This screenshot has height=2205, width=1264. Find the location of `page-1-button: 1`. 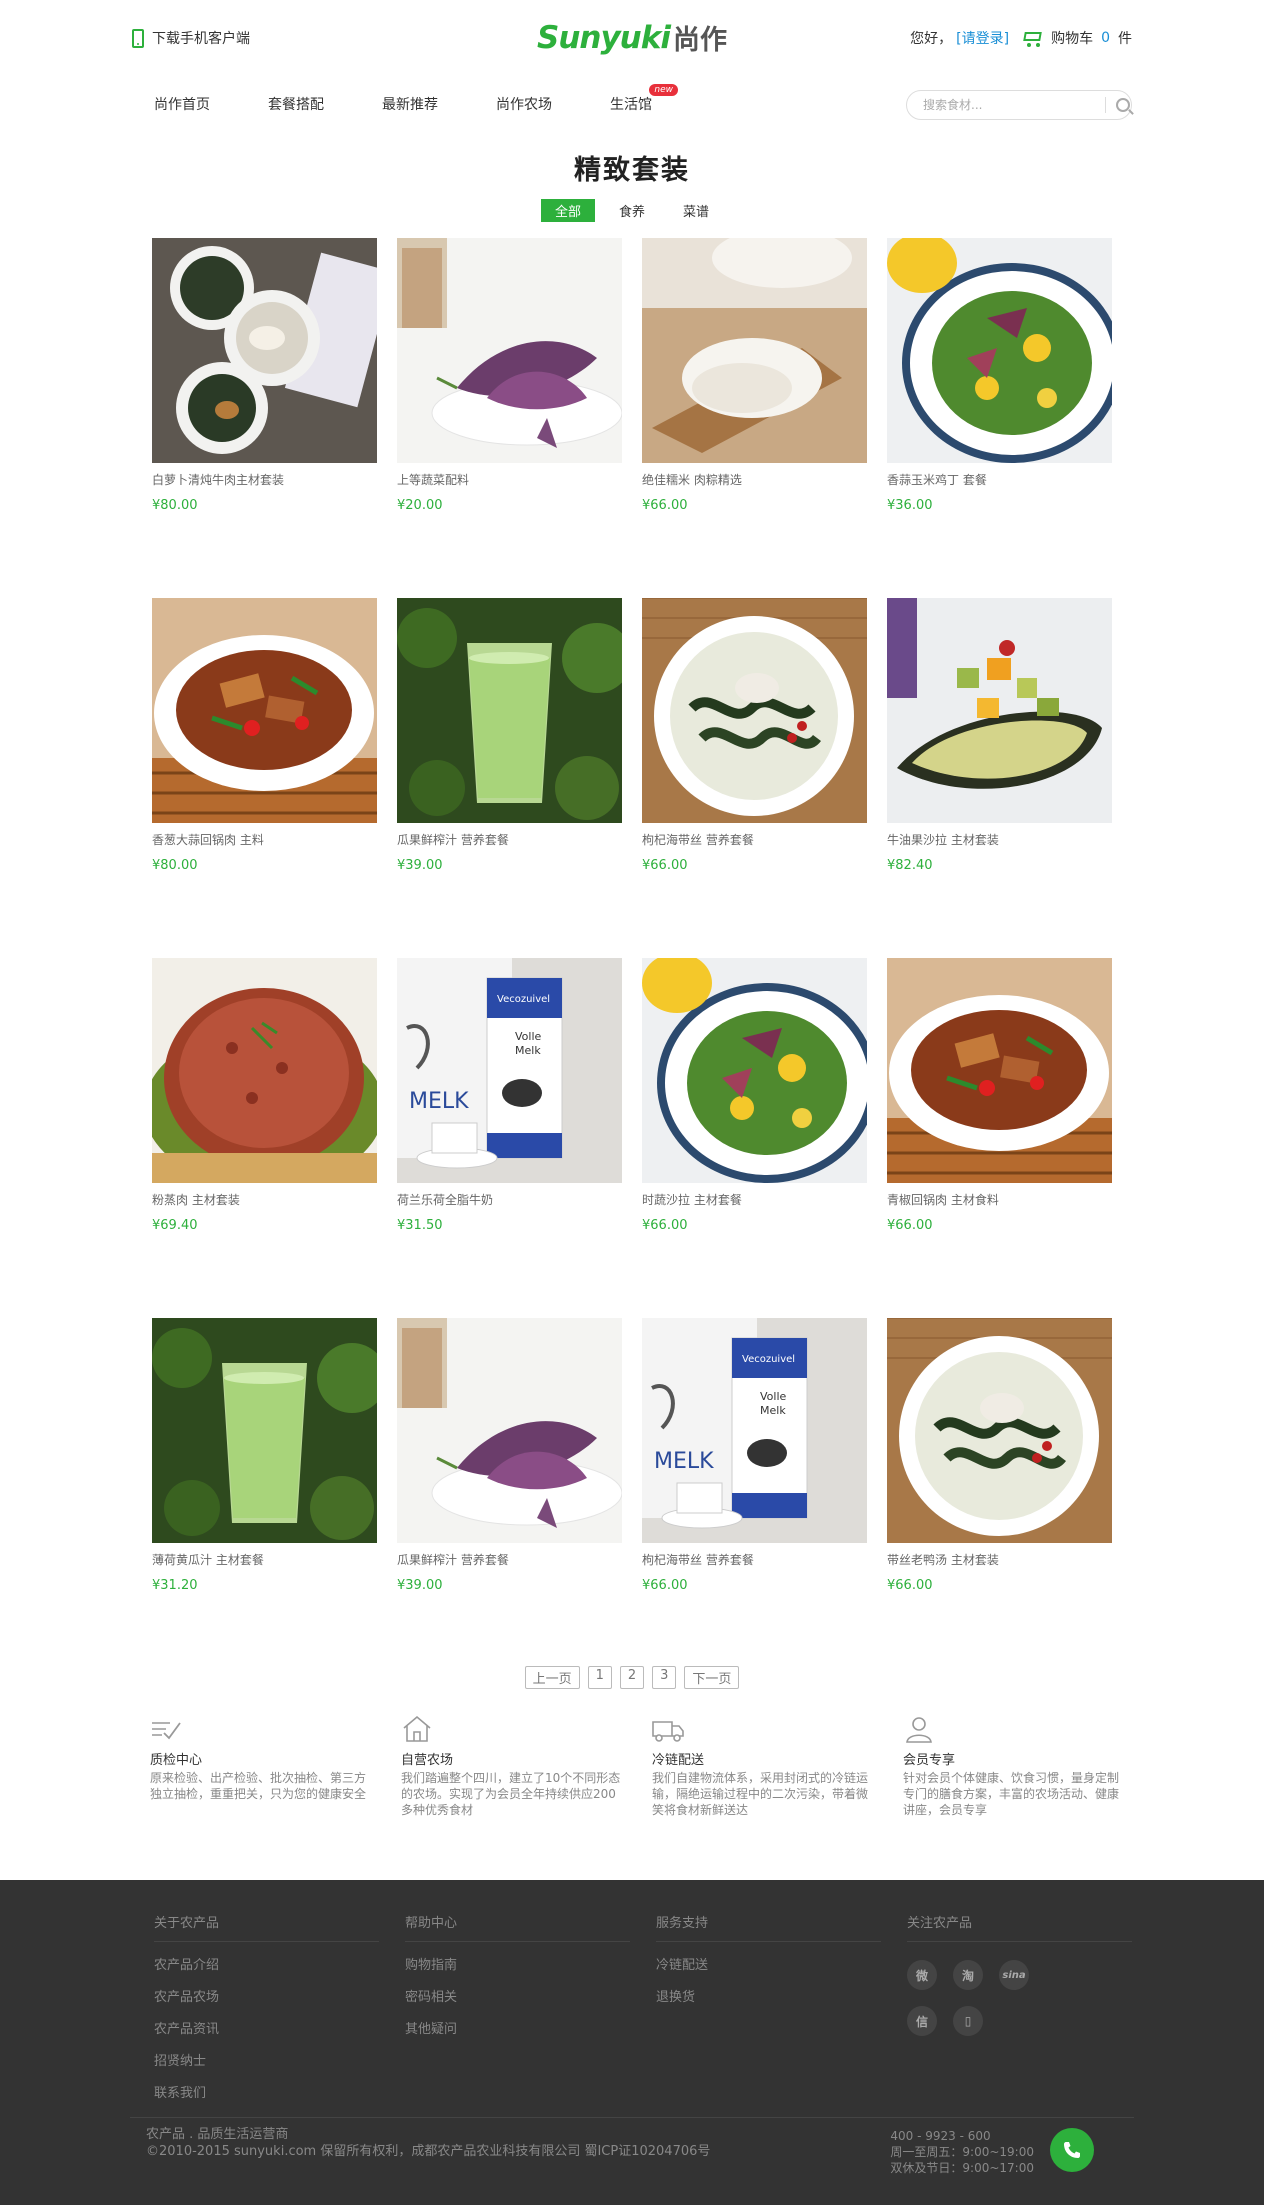

page-1-button: 1 is located at coordinates (599, 1677).